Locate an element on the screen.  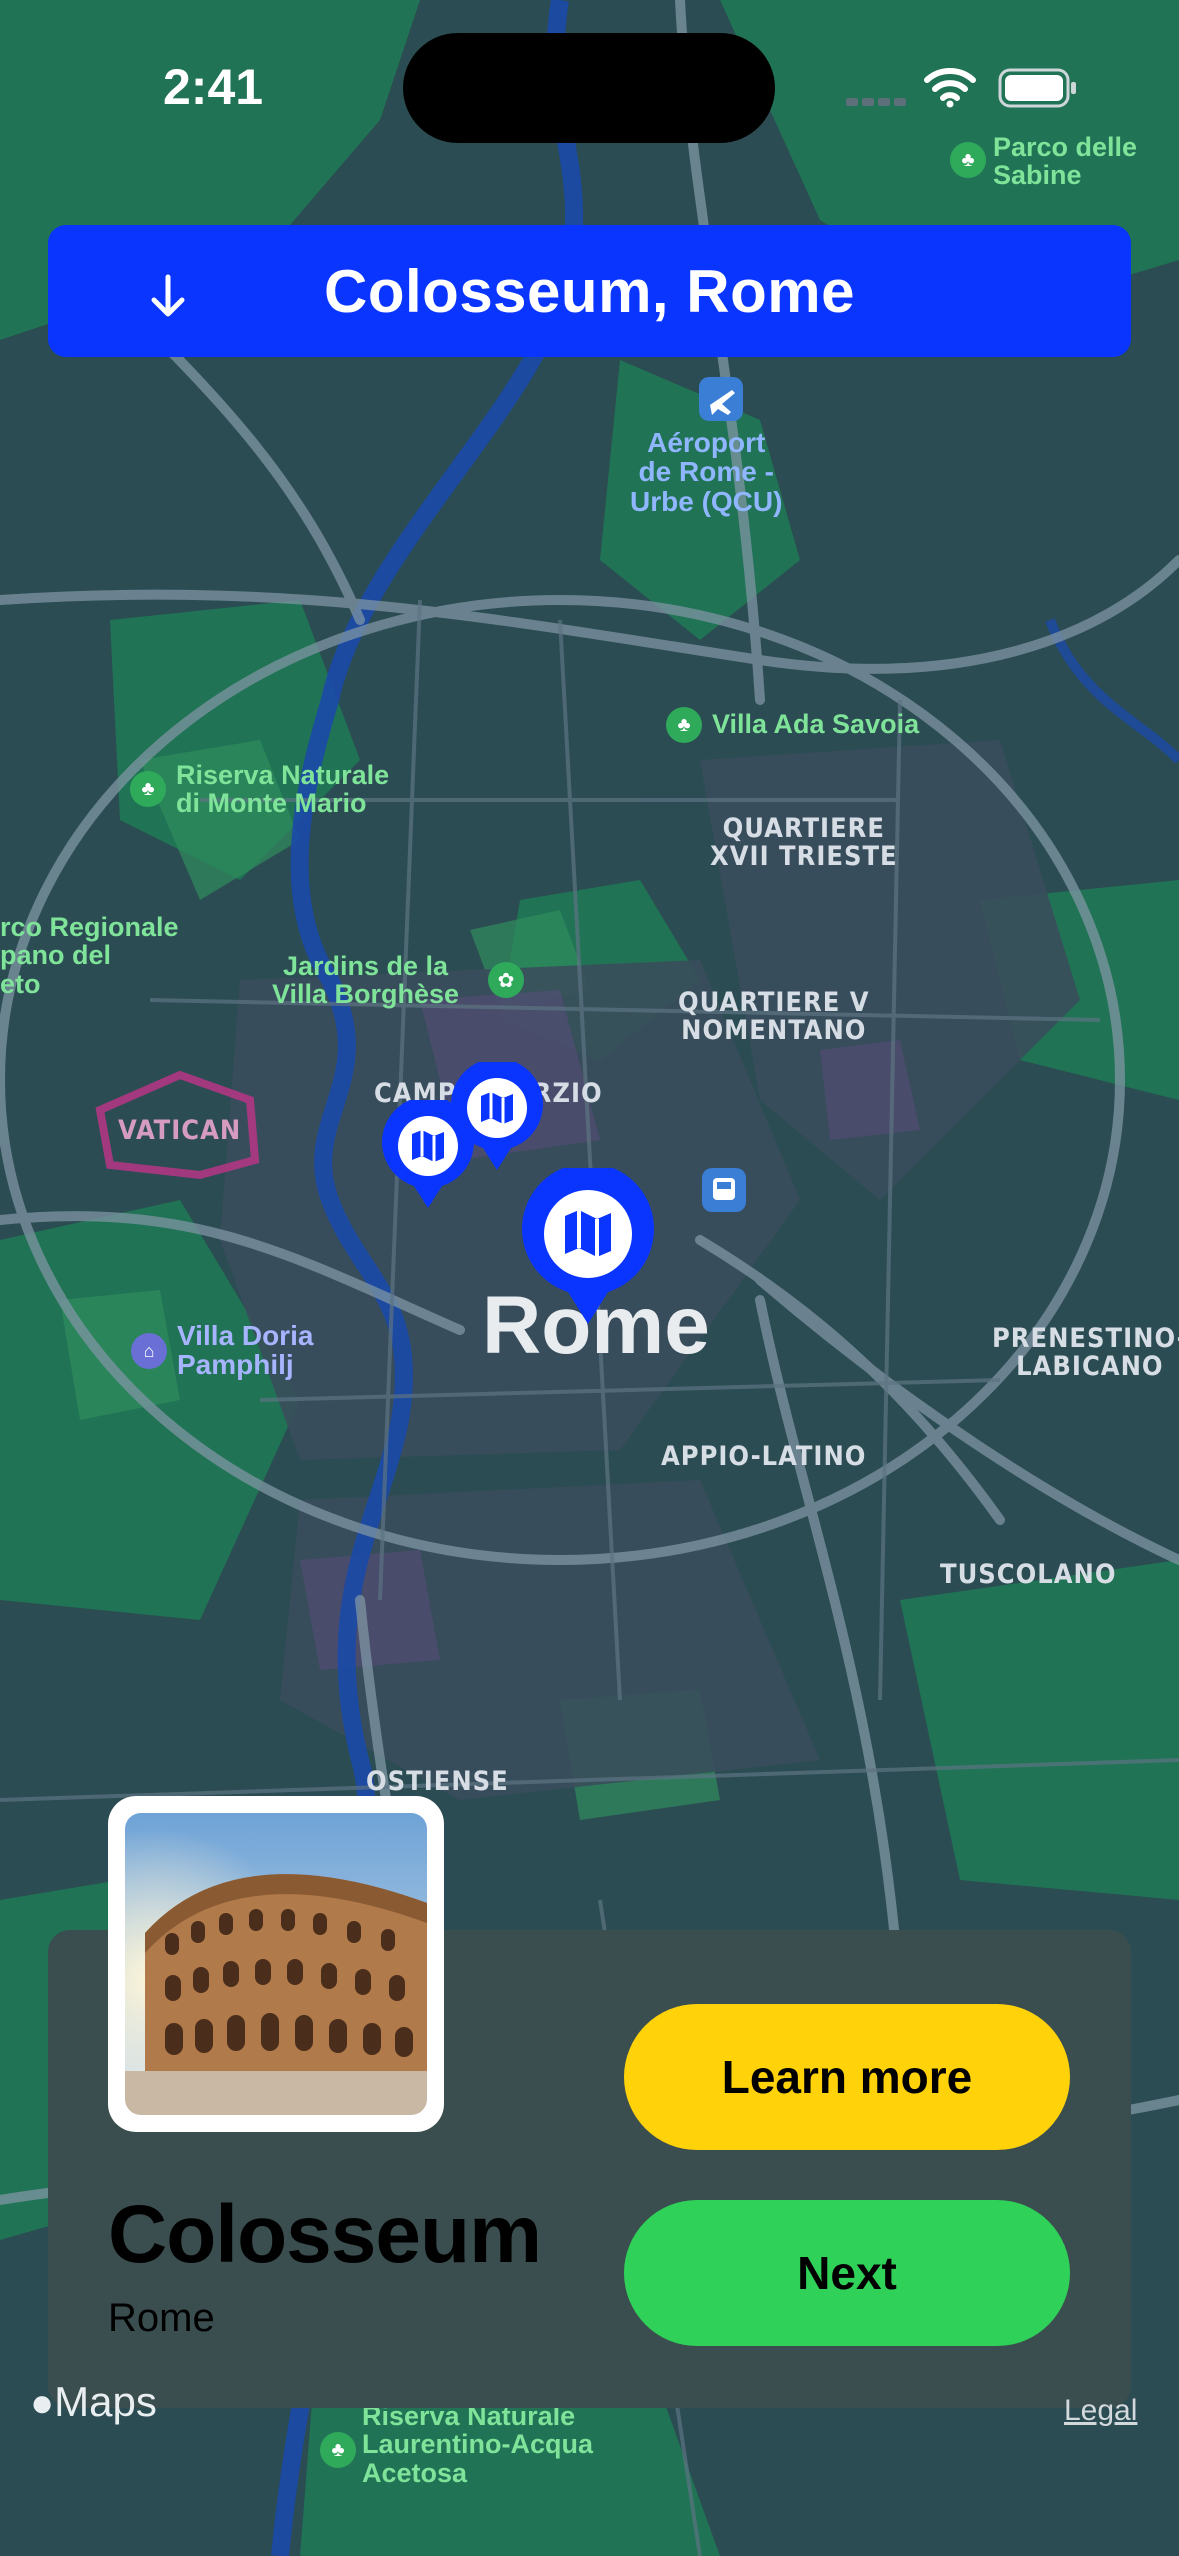
legal-link: Legal is located at coordinates (1100, 2411).